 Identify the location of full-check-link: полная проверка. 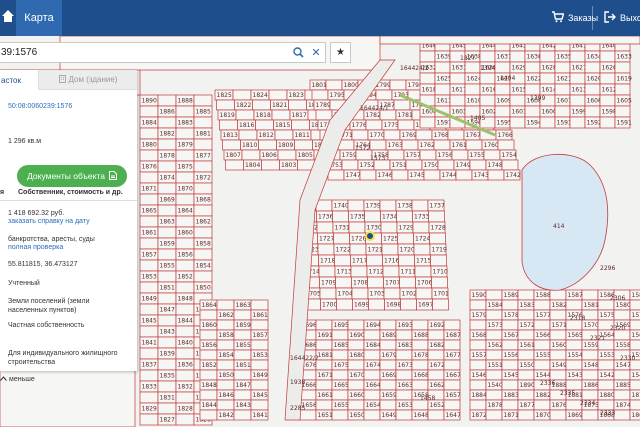
(35, 247).